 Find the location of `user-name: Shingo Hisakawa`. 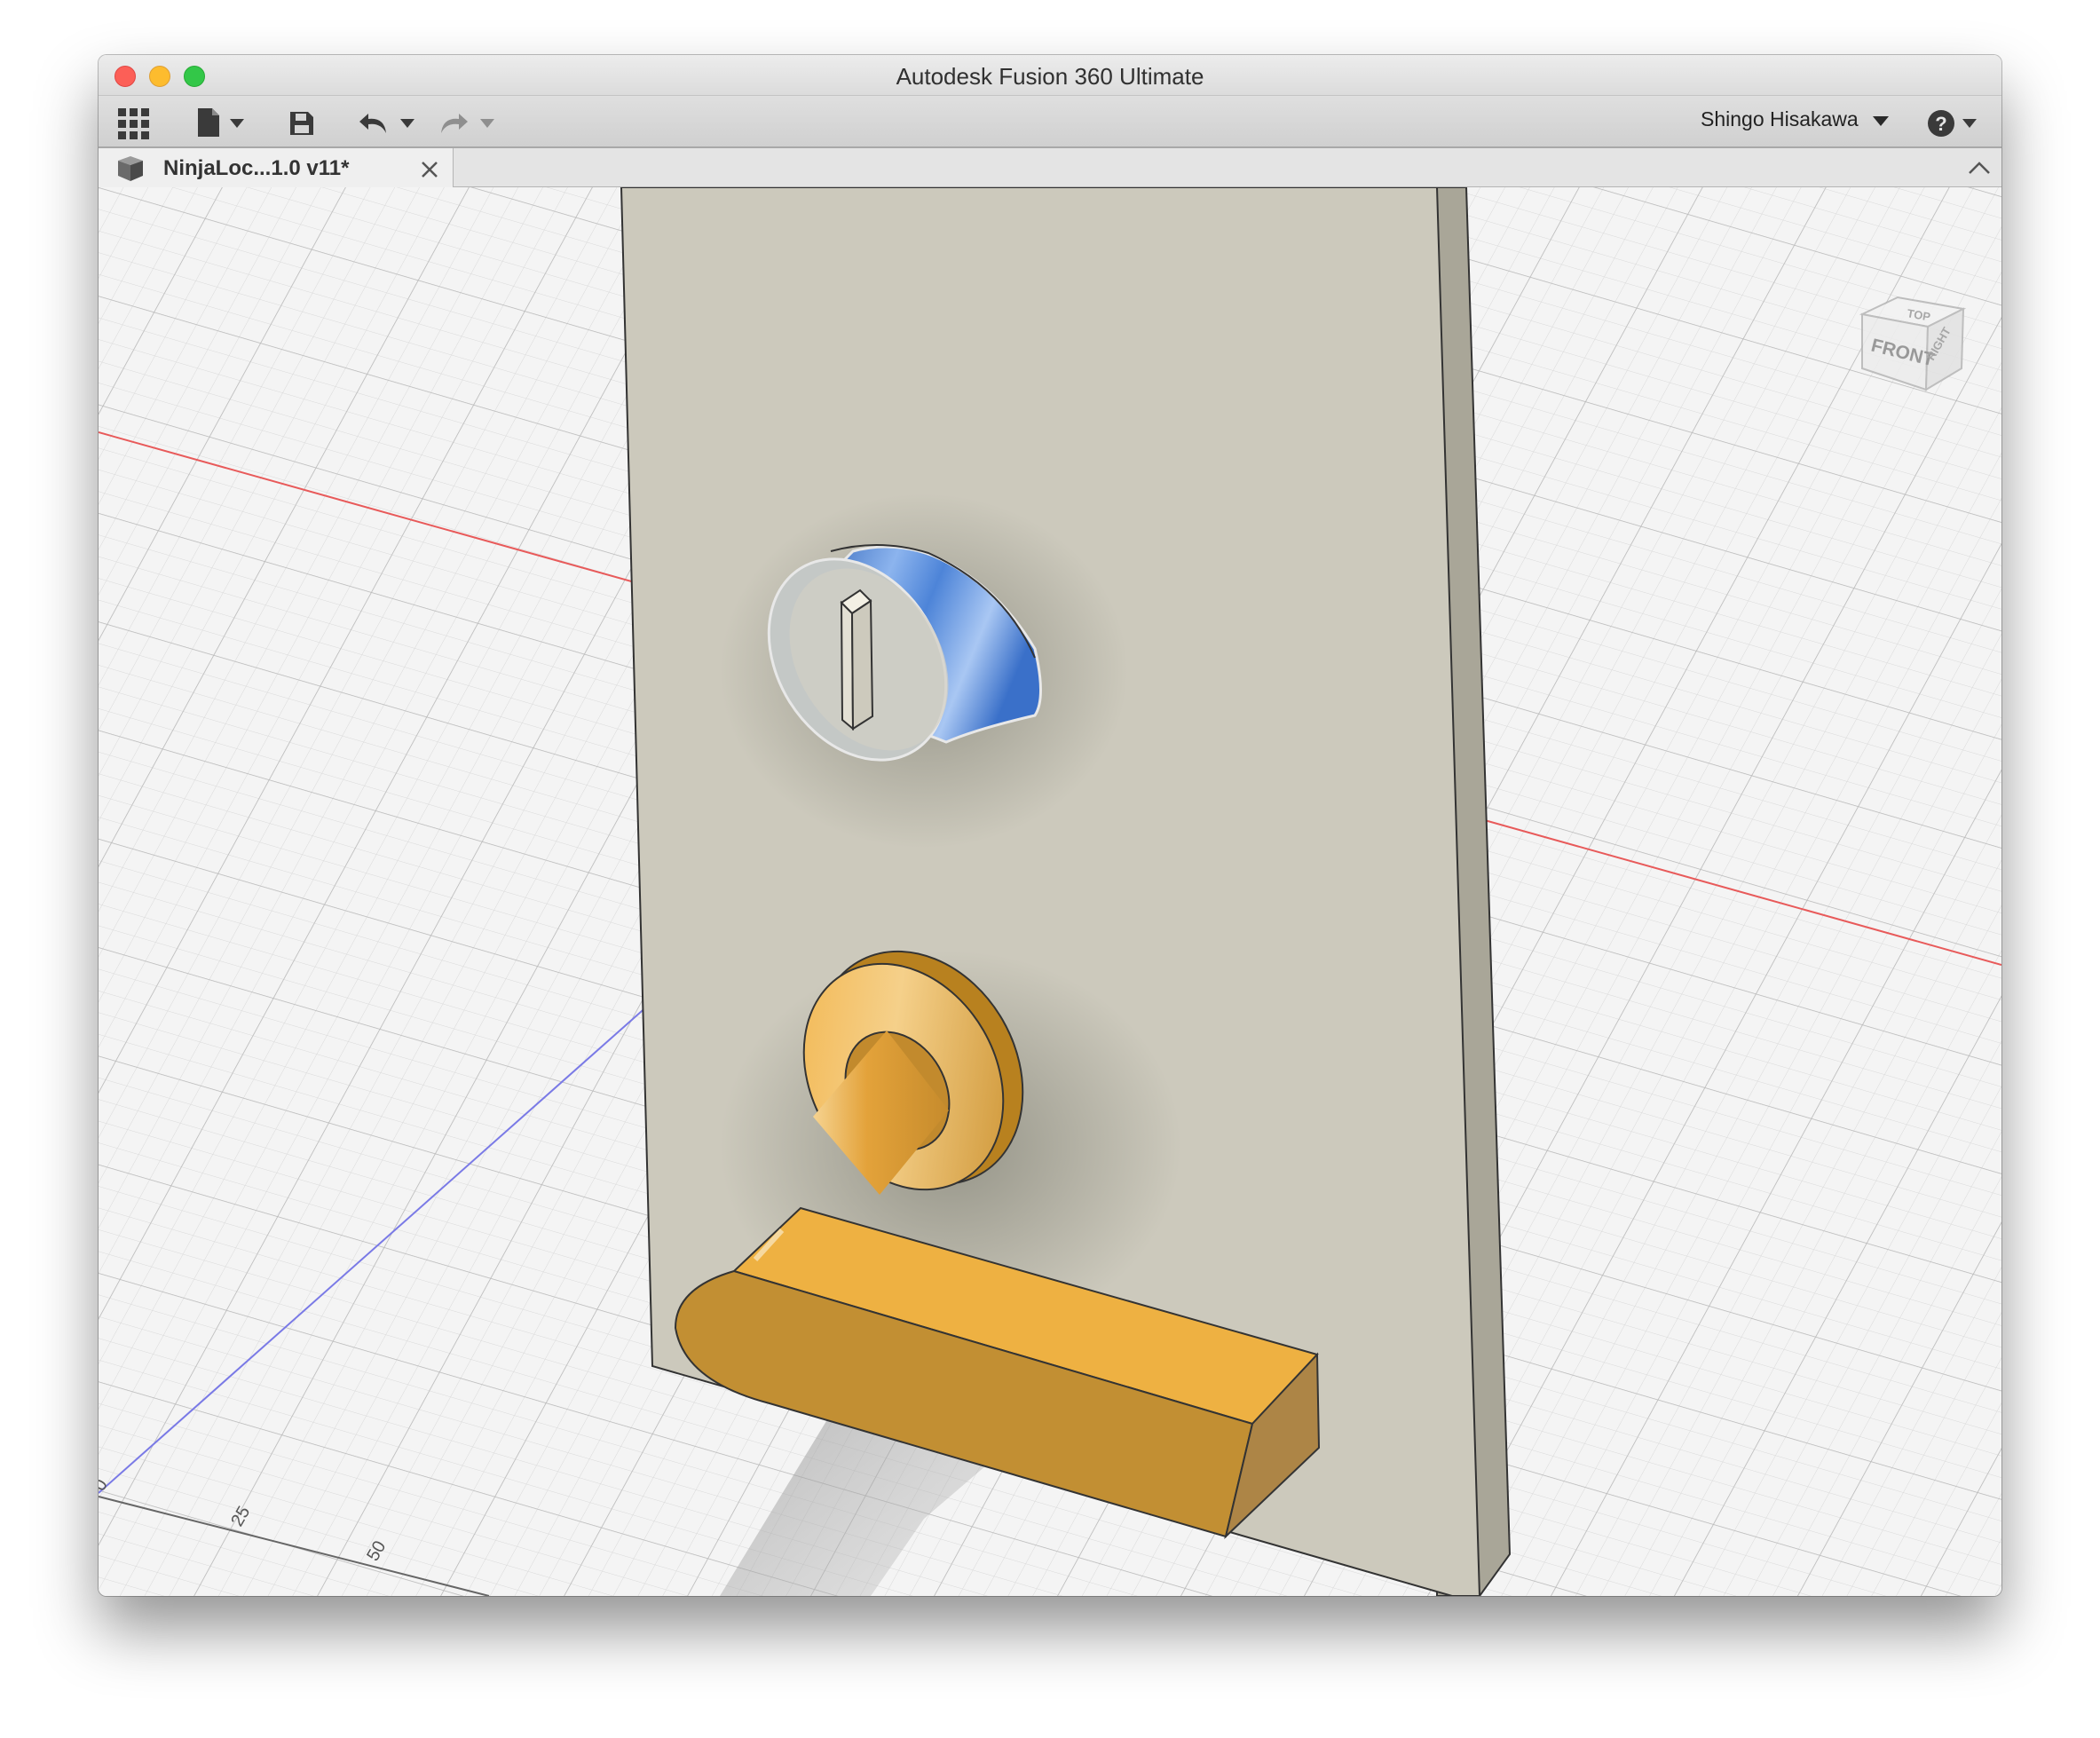

user-name: Shingo Hisakawa is located at coordinates (1780, 118).